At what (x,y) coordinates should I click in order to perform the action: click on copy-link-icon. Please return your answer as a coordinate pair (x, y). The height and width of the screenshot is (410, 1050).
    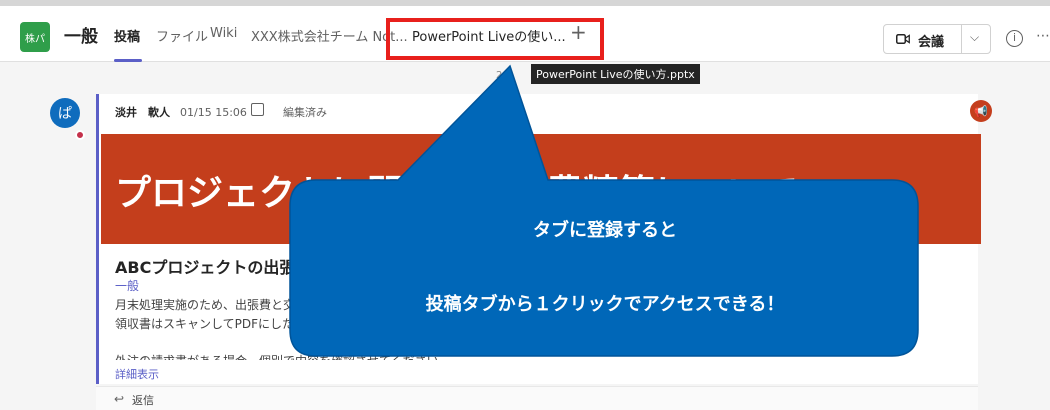
    Looking at the image, I should click on (257, 109).